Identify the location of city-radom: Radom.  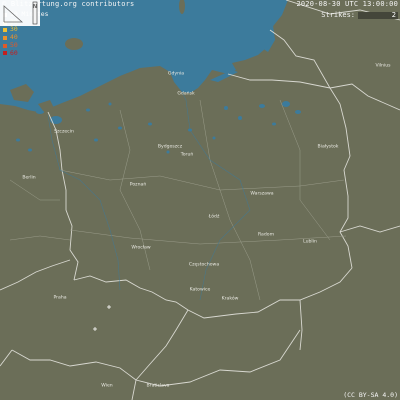
(266, 235).